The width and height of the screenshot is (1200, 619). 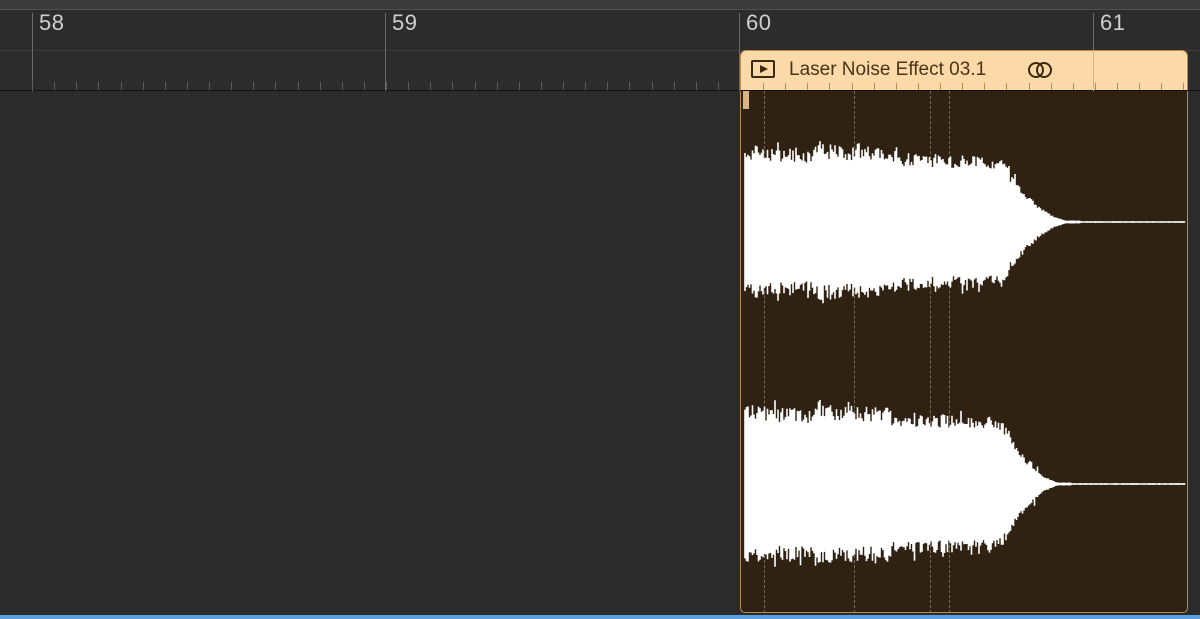 I want to click on bar-number-59: 59, so click(x=405, y=22).